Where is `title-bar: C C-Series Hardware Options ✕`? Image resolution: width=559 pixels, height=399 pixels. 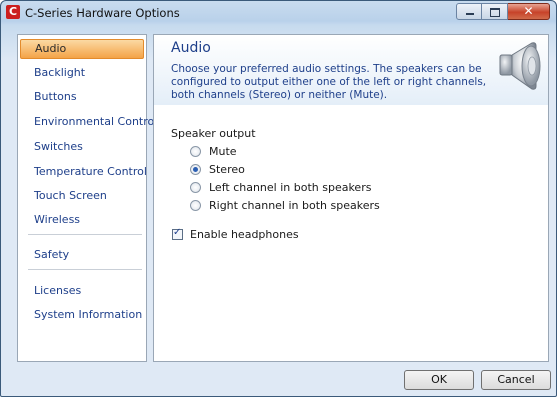
title-bar: C C-Series Hardware Options ✕ is located at coordinates (278, 13).